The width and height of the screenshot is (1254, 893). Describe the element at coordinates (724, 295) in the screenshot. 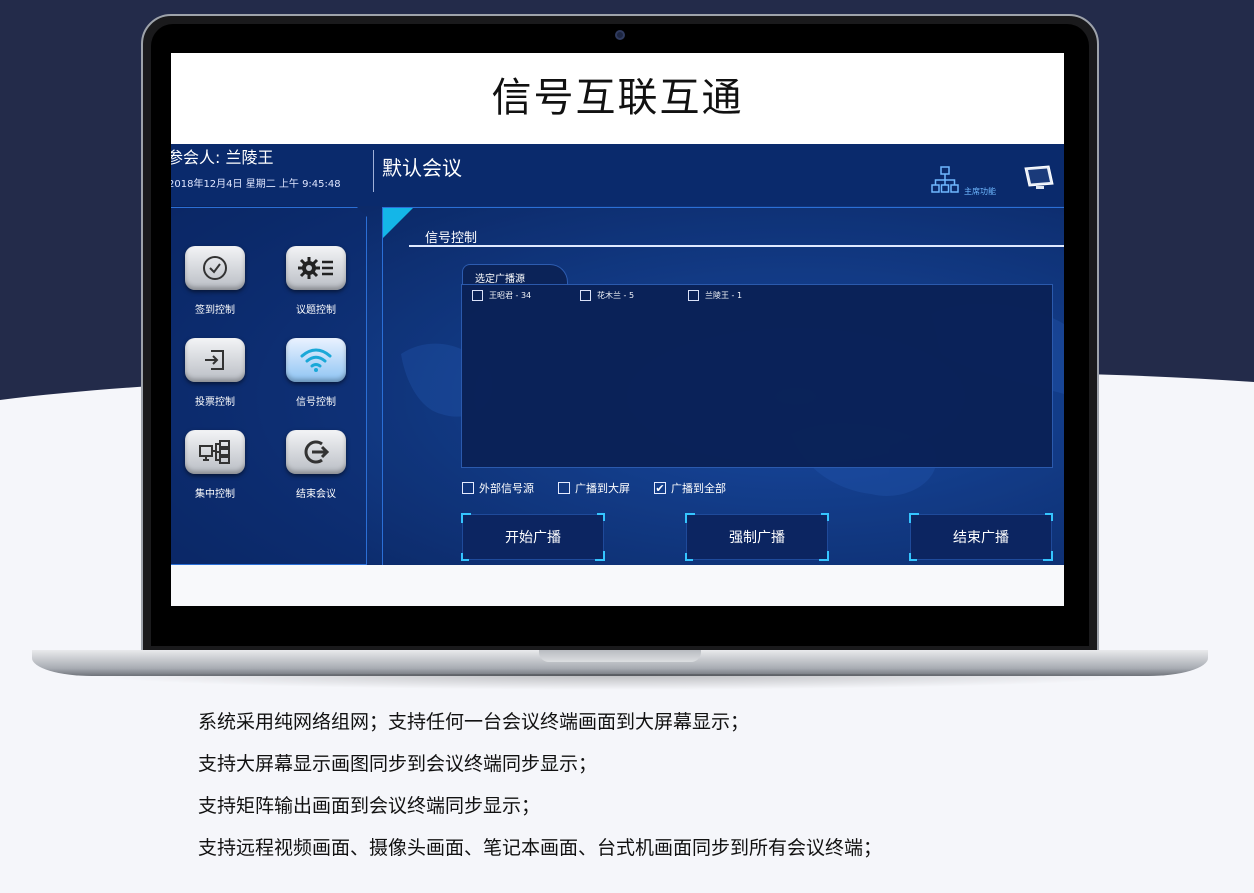

I see `source-label: 兰陵王 - 1` at that location.